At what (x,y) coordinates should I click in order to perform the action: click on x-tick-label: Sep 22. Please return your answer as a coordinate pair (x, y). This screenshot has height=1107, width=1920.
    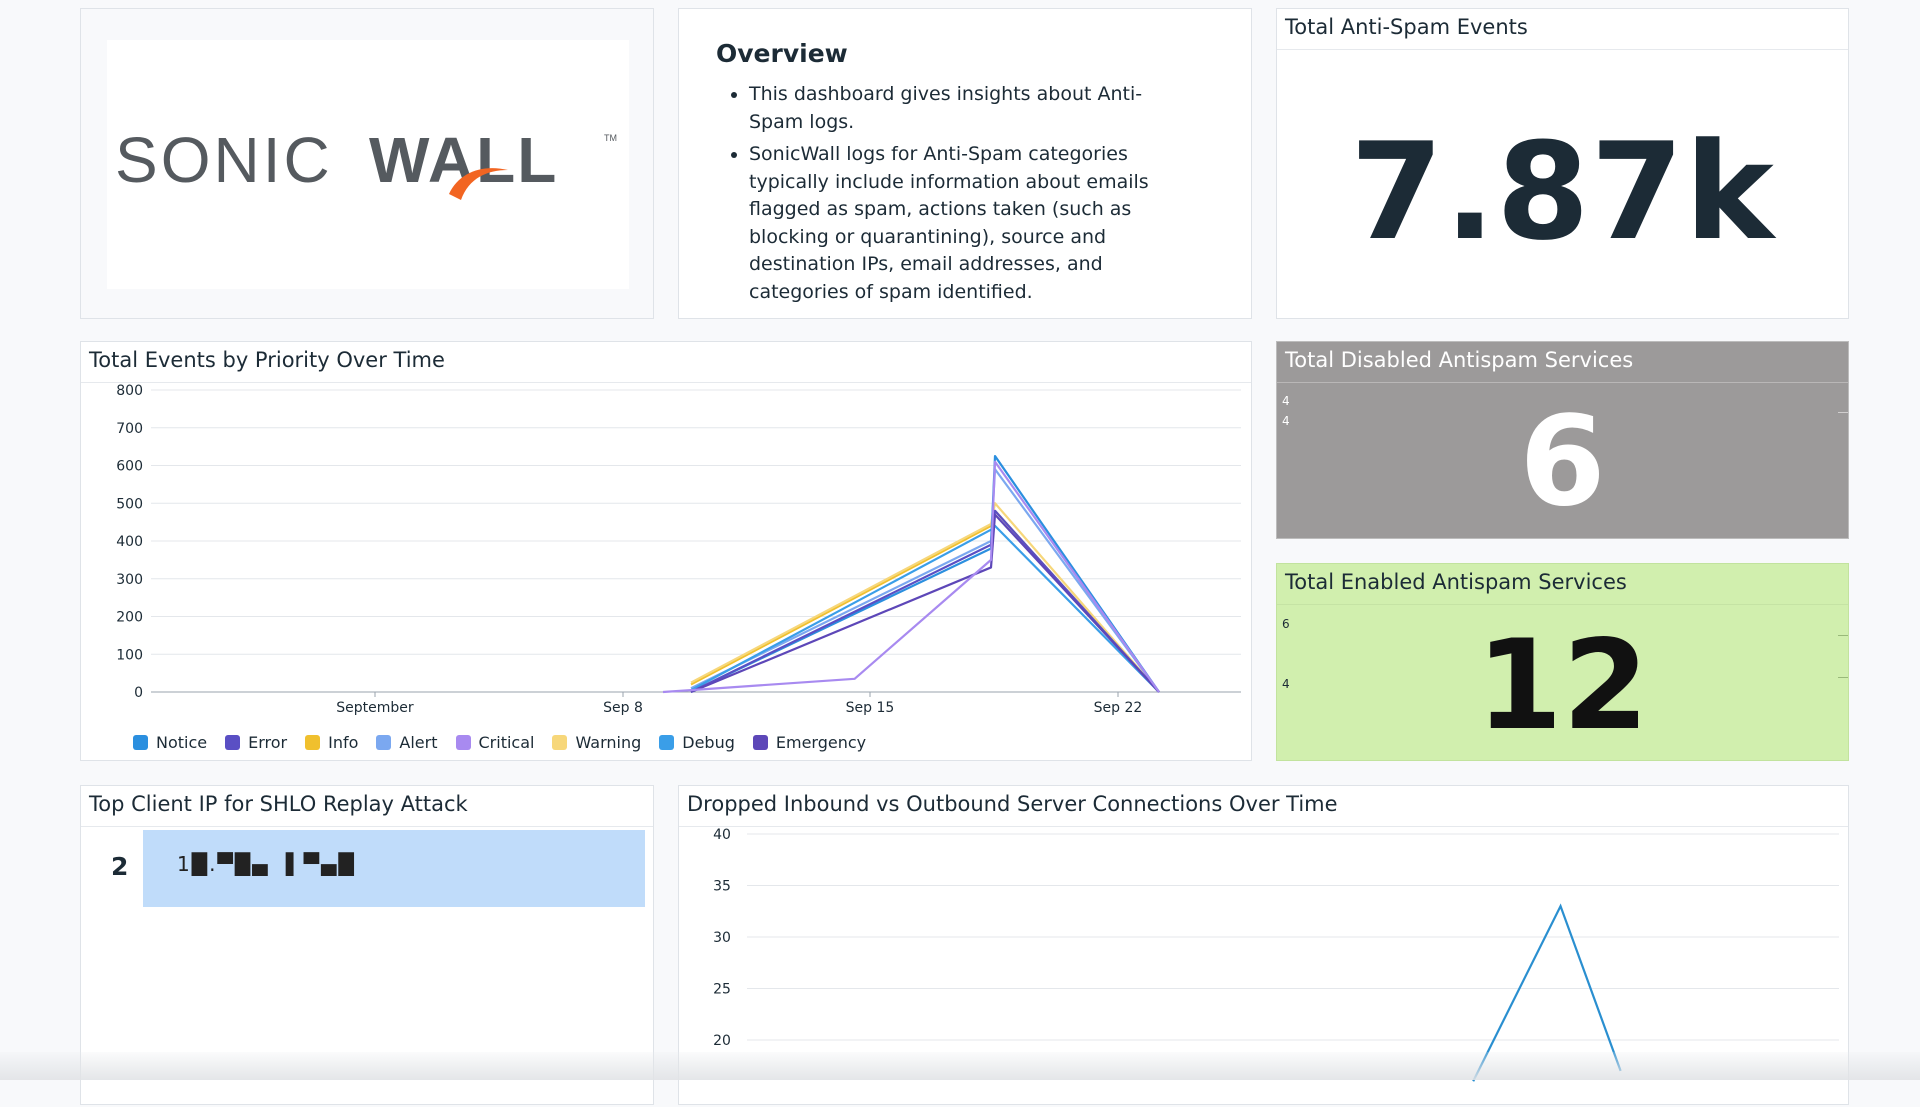
    Looking at the image, I should click on (1118, 708).